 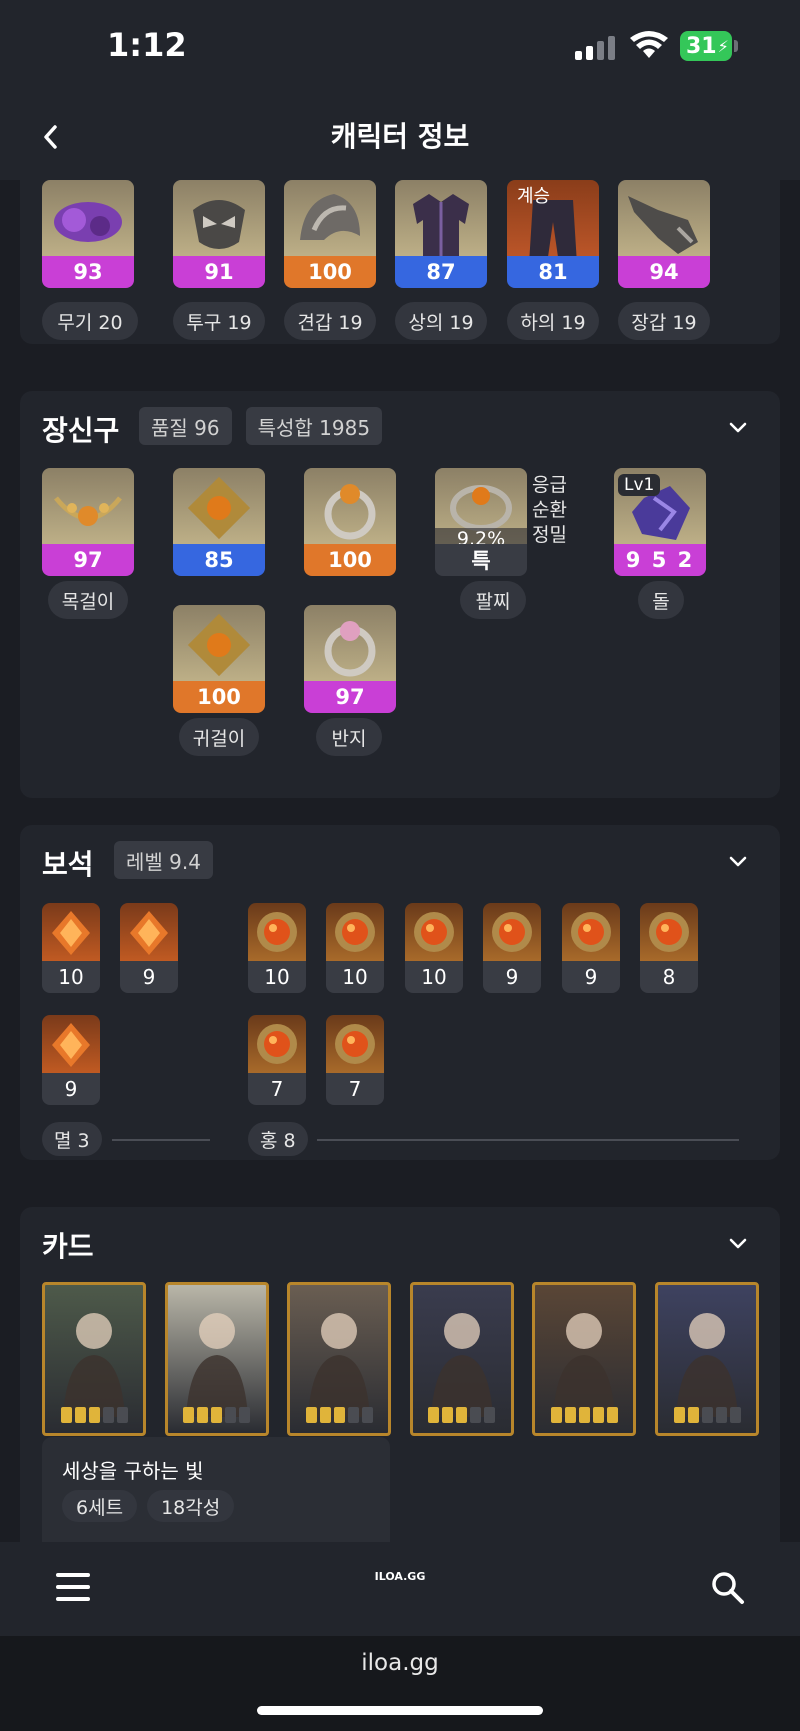 What do you see at coordinates (161, 1140) in the screenshot?
I see `destruction-summary-line` at bounding box center [161, 1140].